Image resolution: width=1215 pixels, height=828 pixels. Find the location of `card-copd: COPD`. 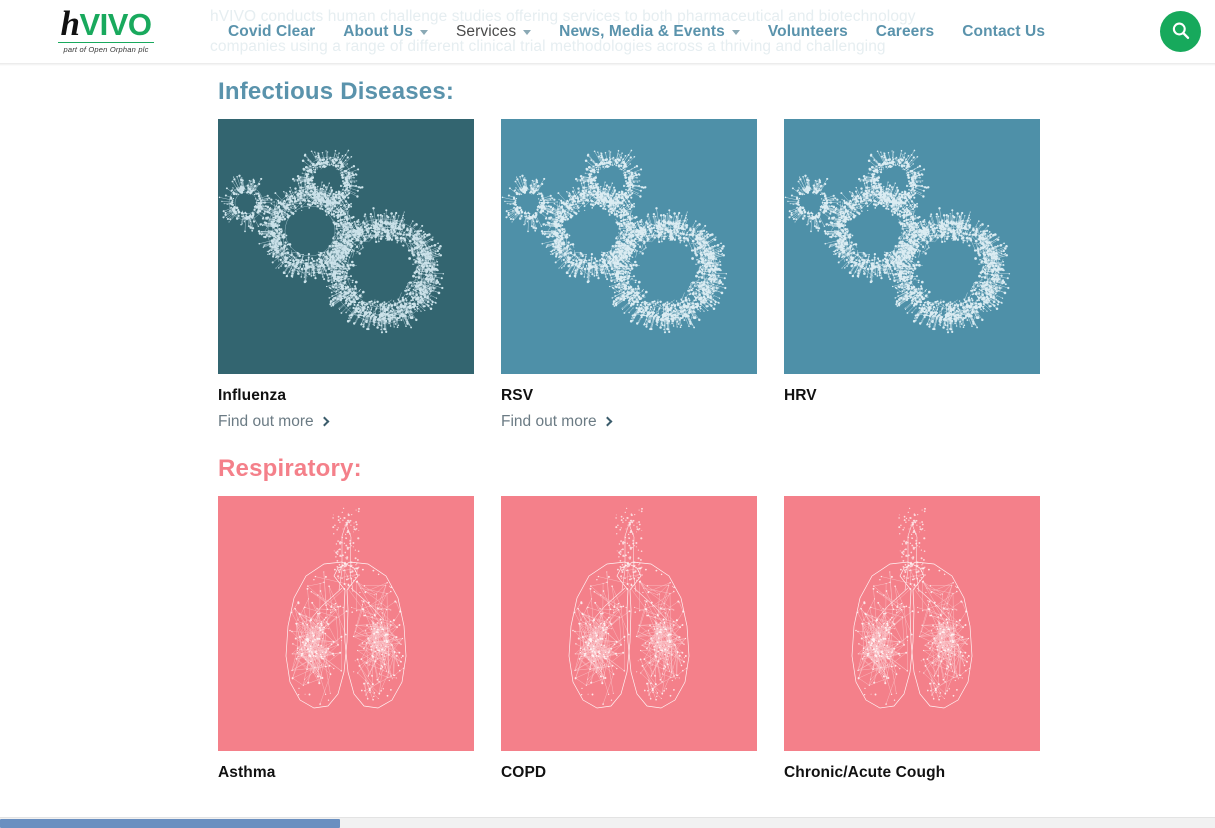

card-copd: COPD is located at coordinates (629, 639).